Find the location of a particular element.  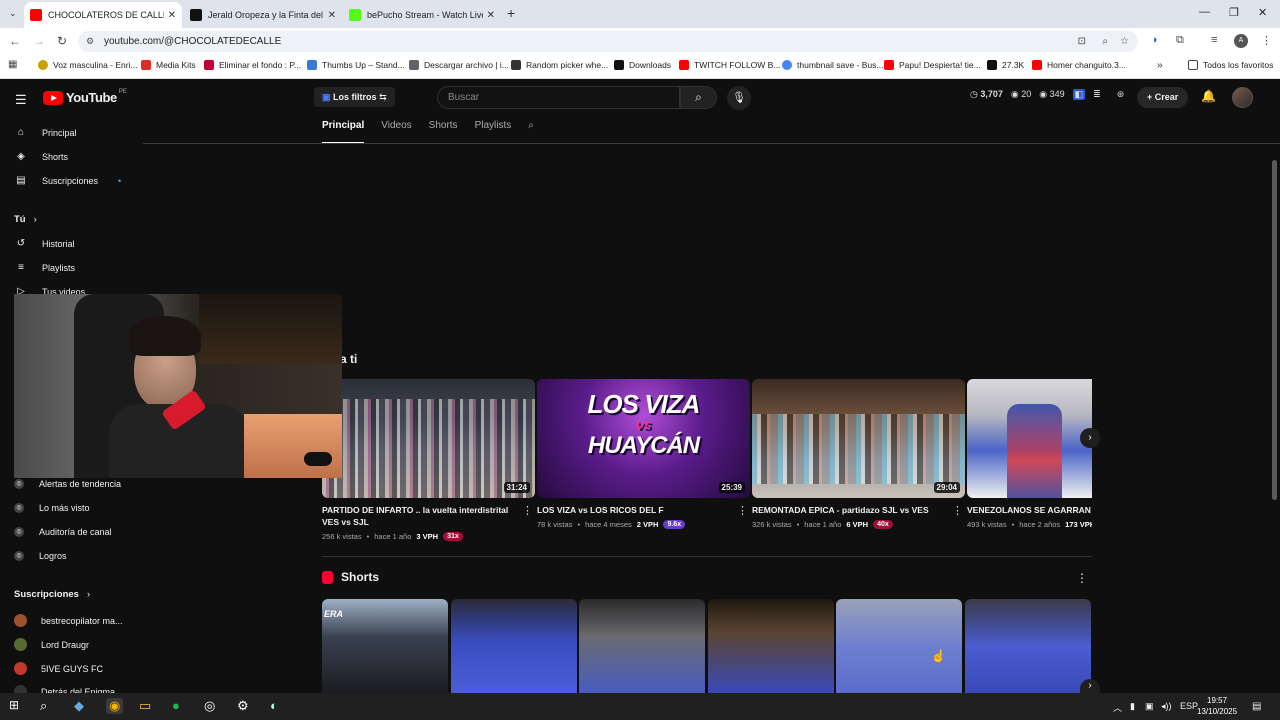

video-thumbnail: 29:04 is located at coordinates (858, 438).